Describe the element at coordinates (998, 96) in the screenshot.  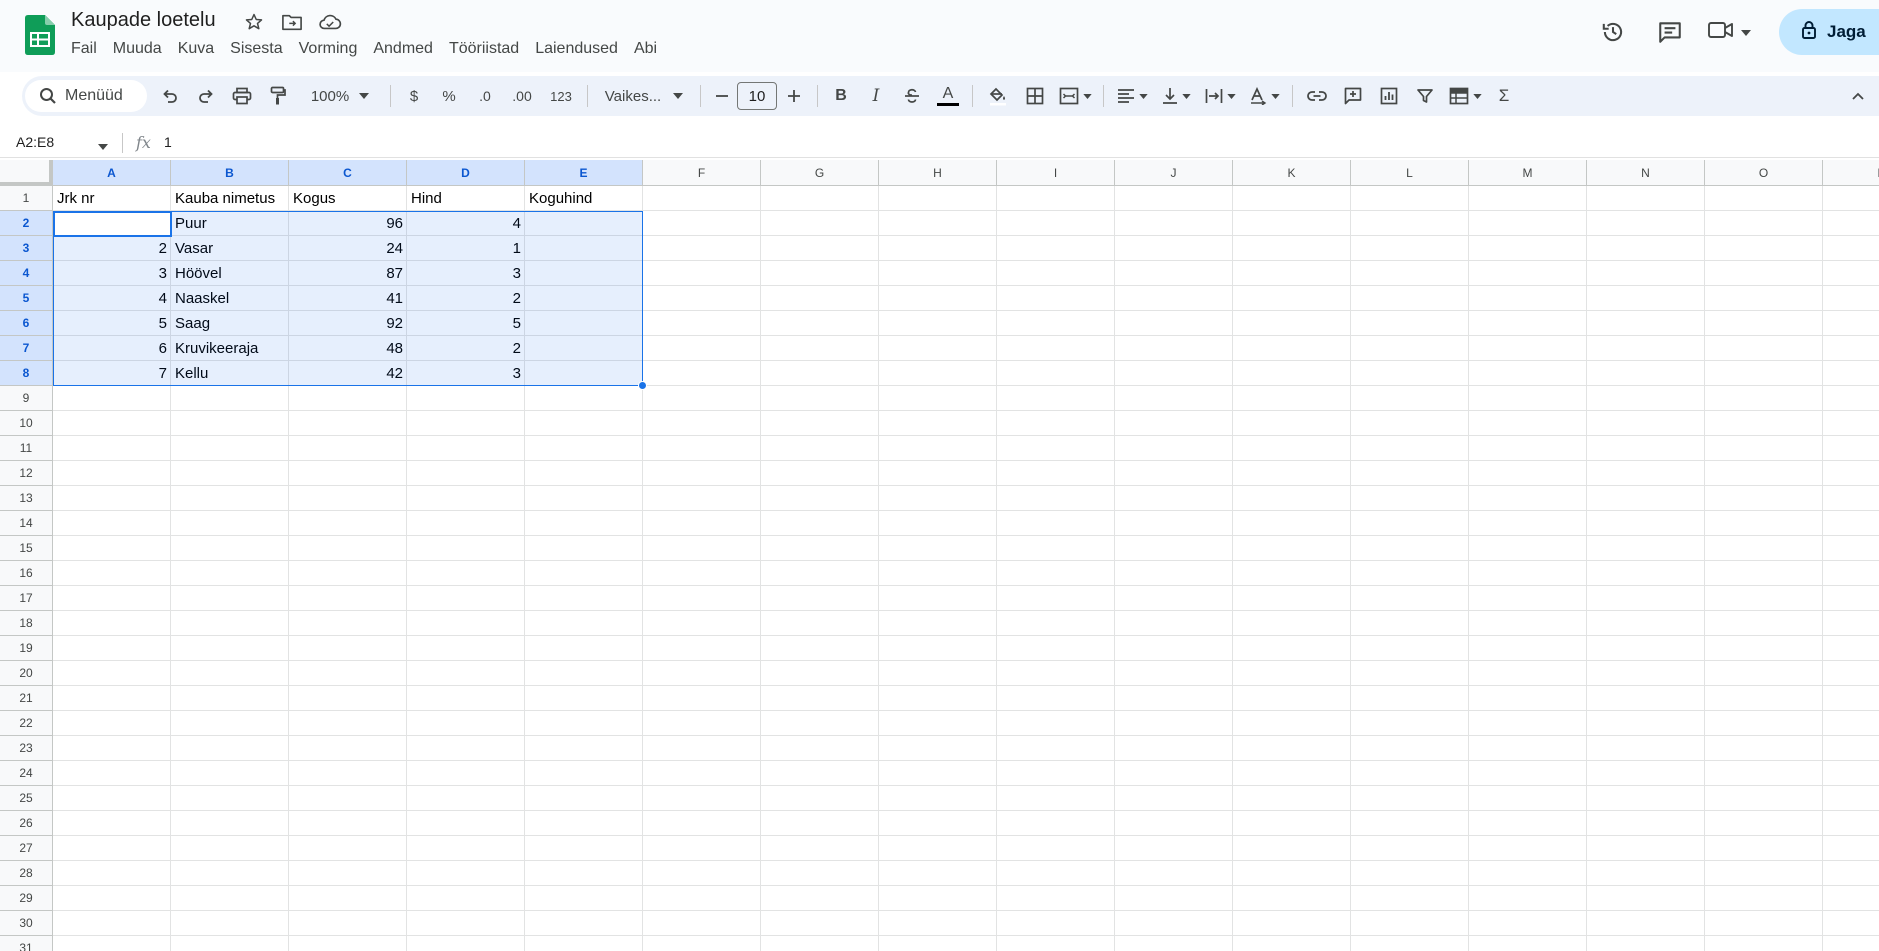
I see `fill-color-icon` at that location.